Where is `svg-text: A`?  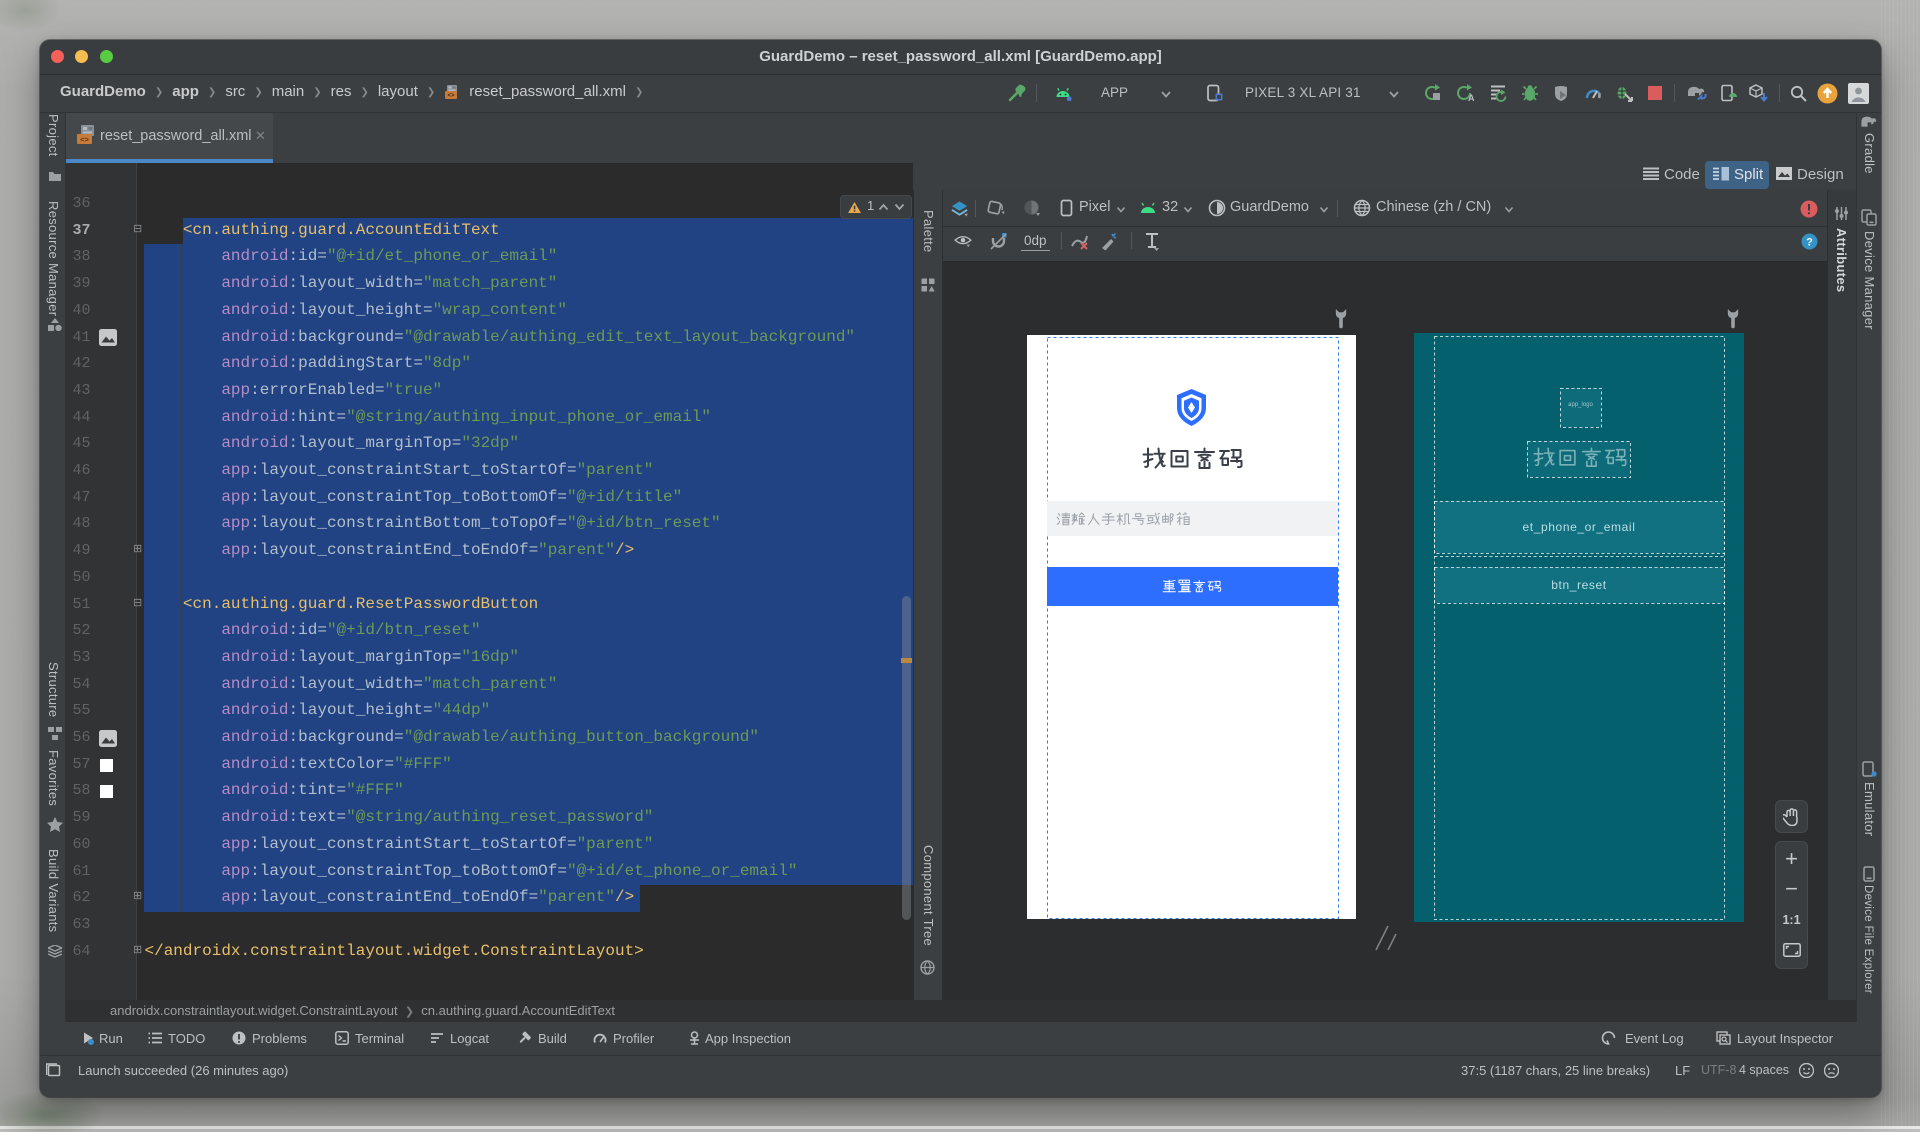 svg-text: A is located at coordinates (1471, 97).